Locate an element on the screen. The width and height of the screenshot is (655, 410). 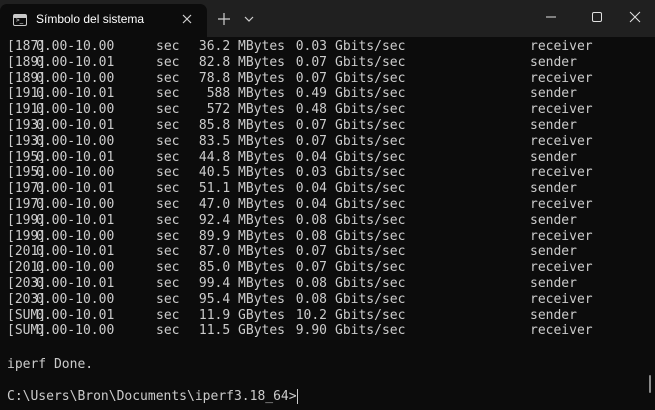
row-transfer: 11.9 GBytes is located at coordinates (241, 315).